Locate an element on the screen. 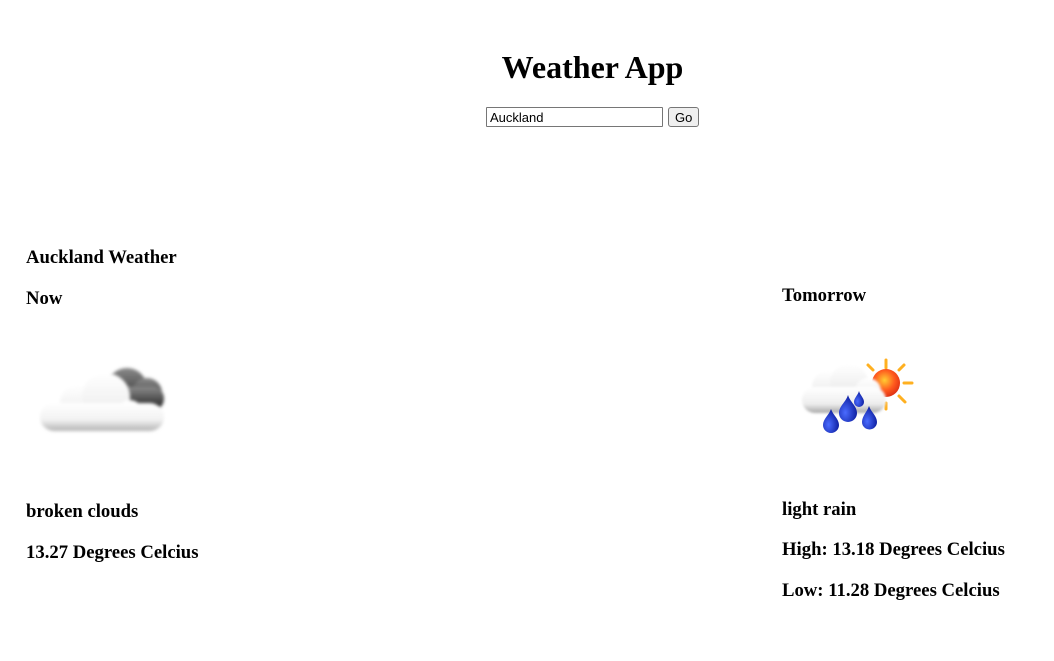 The height and width of the screenshot is (661, 1054). light-rain-icon is located at coordinates (858, 395).